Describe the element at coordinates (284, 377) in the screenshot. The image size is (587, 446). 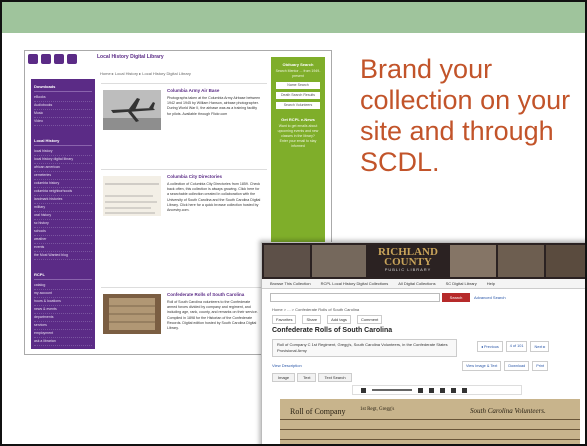
I see `tab-image: Image` at that location.